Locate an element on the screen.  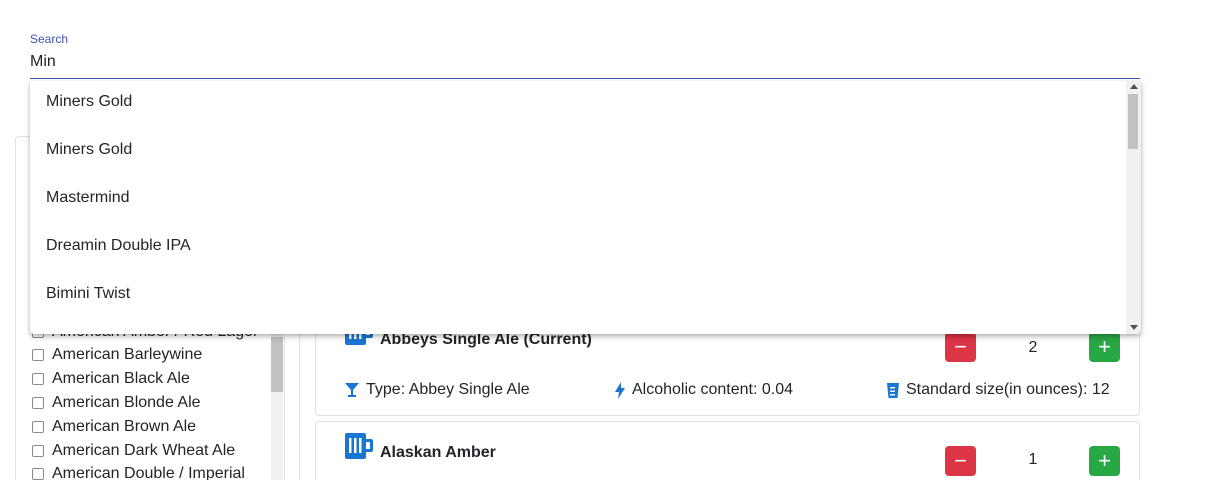
autocomplete-option: Dreamin Double IPA is located at coordinates (578, 246).